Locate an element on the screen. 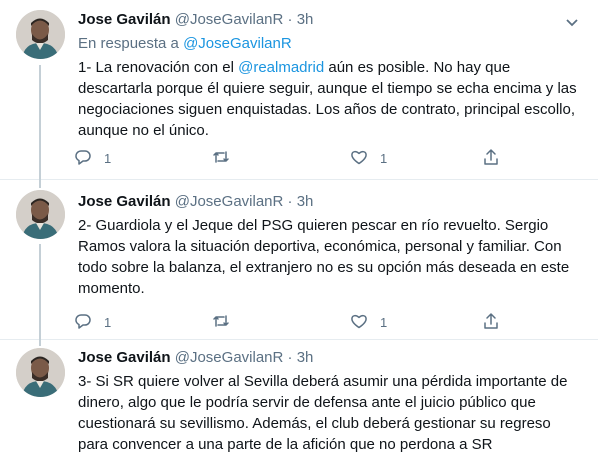 This screenshot has height=454, width=598. reply-handle-link: @JoseGavilanR is located at coordinates (237, 43).